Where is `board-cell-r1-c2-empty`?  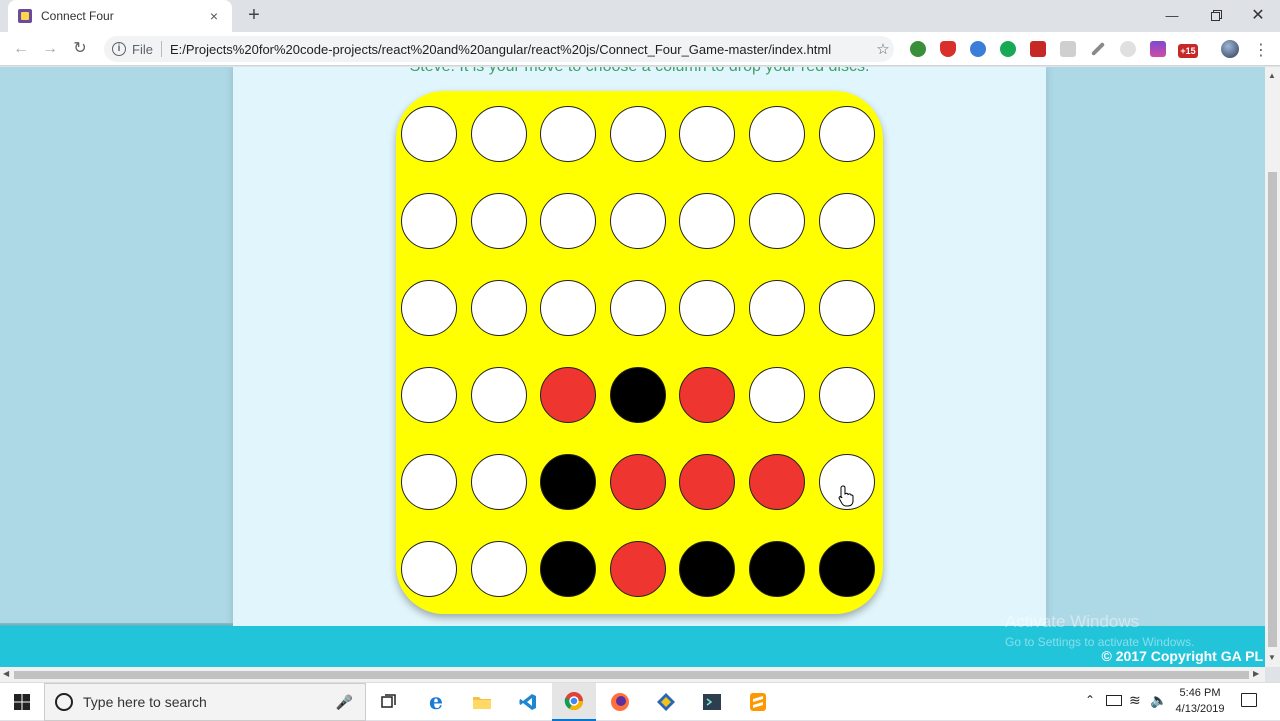 board-cell-r1-c2-empty is located at coordinates (498, 134).